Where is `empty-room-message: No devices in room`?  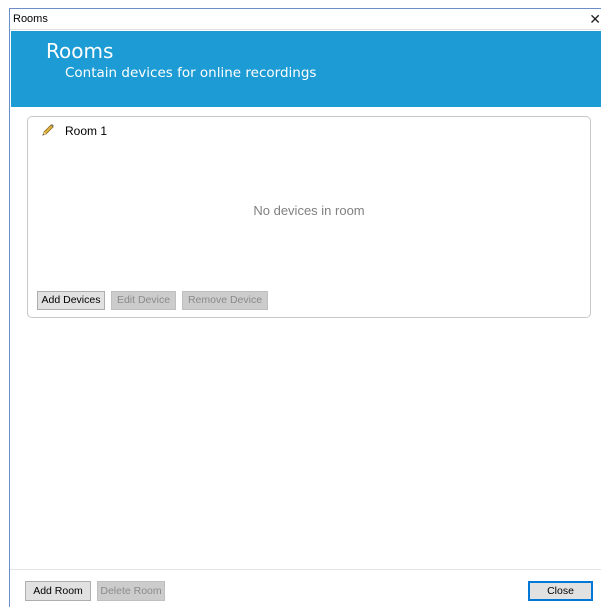
empty-room-message: No devices in room is located at coordinates (309, 210).